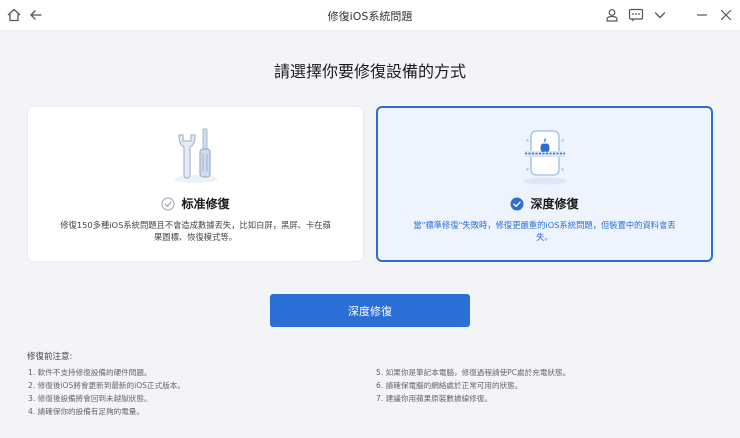  I want to click on note-item: 1. 軟件不支持修復設備的硬件問題。, so click(90, 372).